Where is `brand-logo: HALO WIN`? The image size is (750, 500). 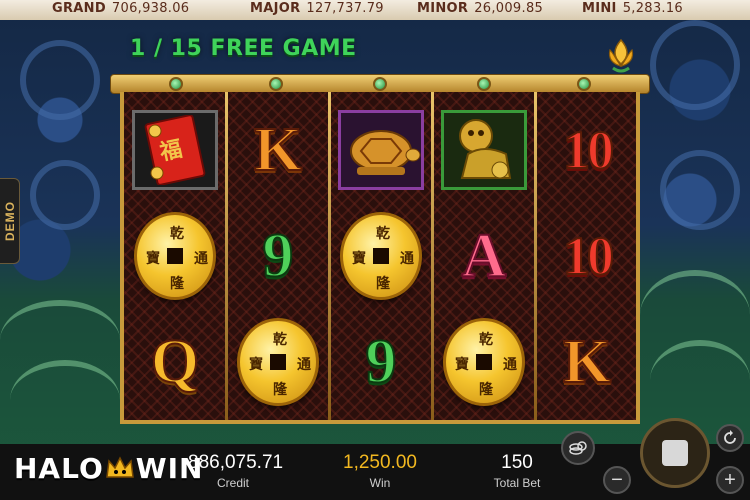 brand-logo: HALO WIN is located at coordinates (109, 468).